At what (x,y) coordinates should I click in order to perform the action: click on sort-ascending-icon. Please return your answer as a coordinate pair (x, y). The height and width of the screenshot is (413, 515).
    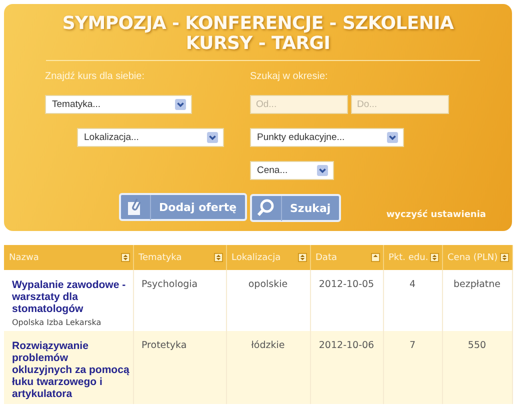
    Looking at the image, I should click on (375, 257).